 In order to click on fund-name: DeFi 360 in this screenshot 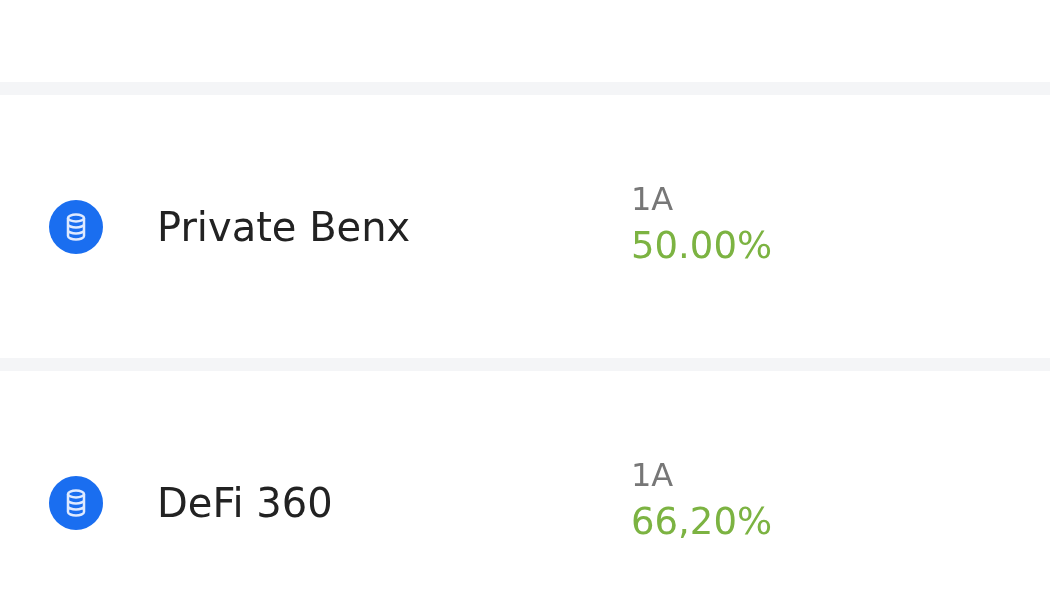, I will do `click(245, 502)`.